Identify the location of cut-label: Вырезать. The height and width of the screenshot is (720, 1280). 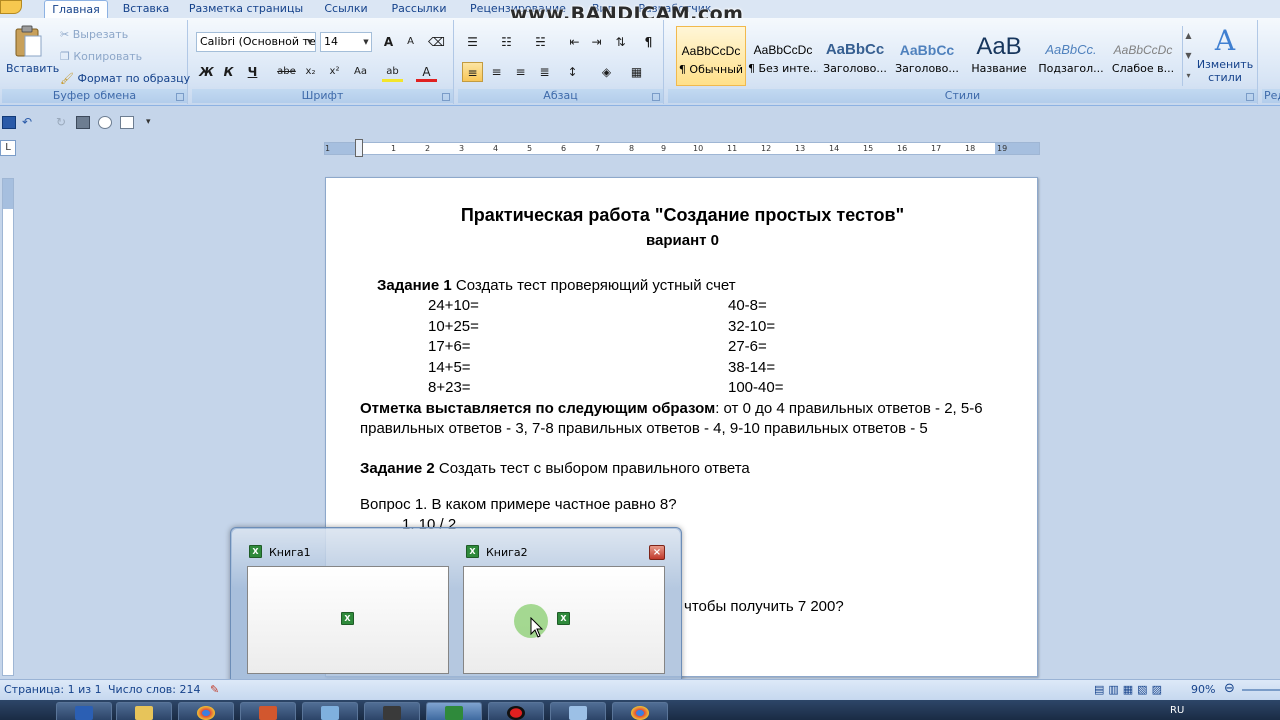
(100, 34).